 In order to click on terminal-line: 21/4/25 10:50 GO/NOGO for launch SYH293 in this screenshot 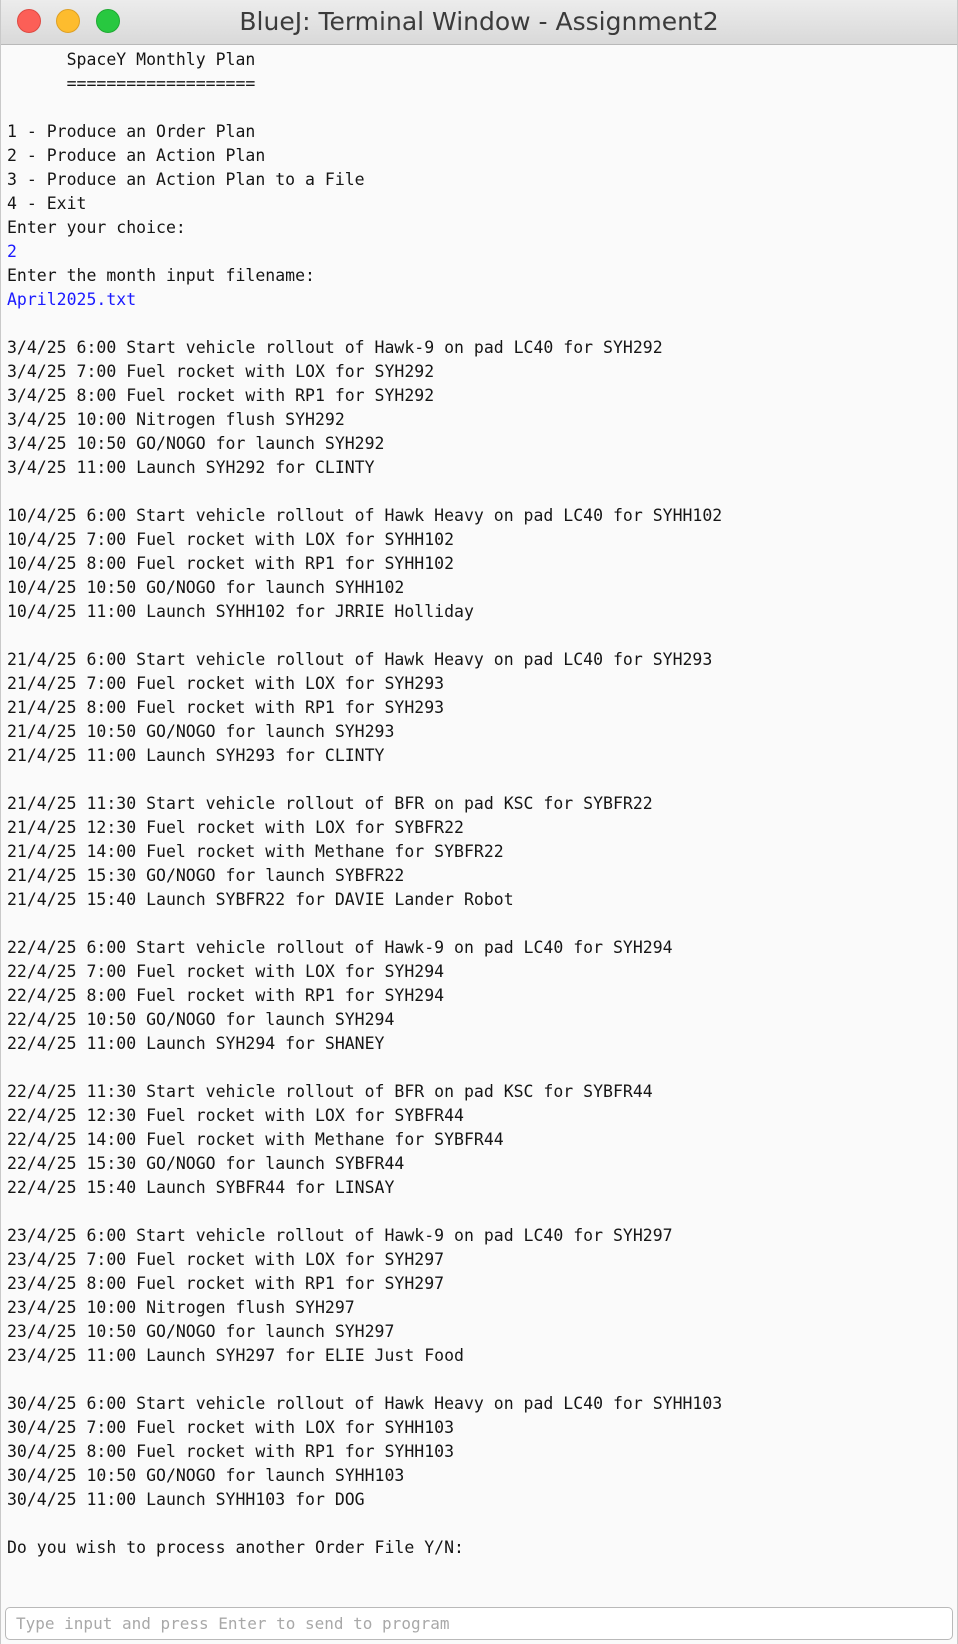, I will do `click(201, 731)`.